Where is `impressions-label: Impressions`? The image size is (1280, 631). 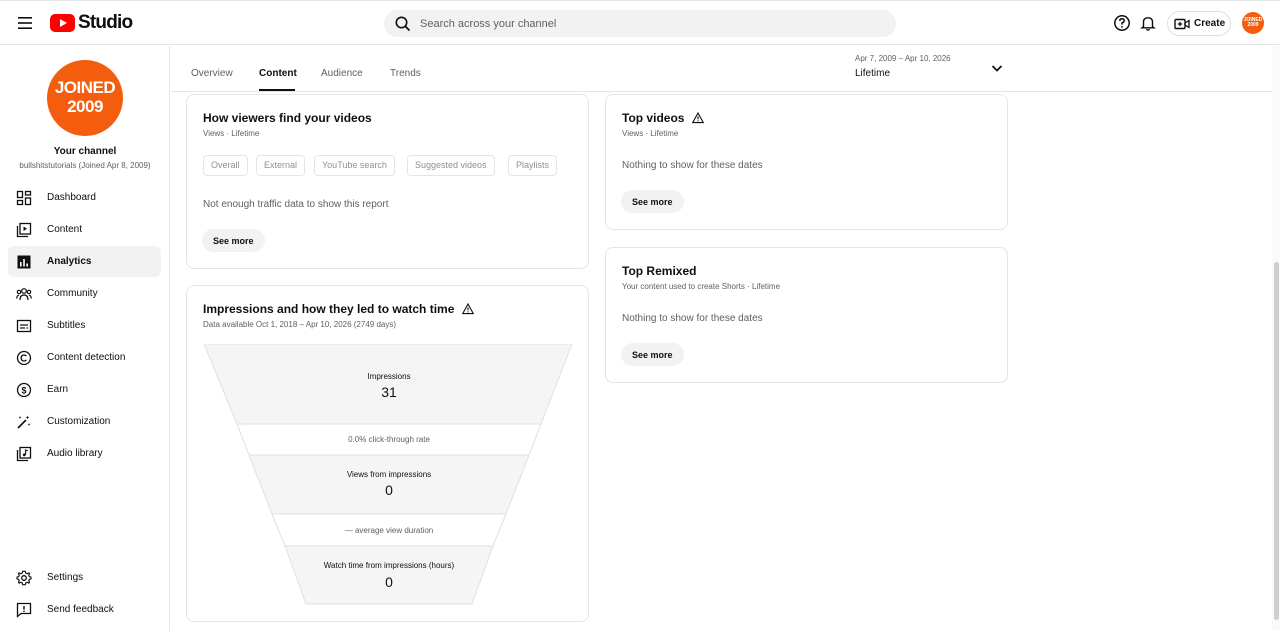
impressions-label: Impressions is located at coordinates (389, 376).